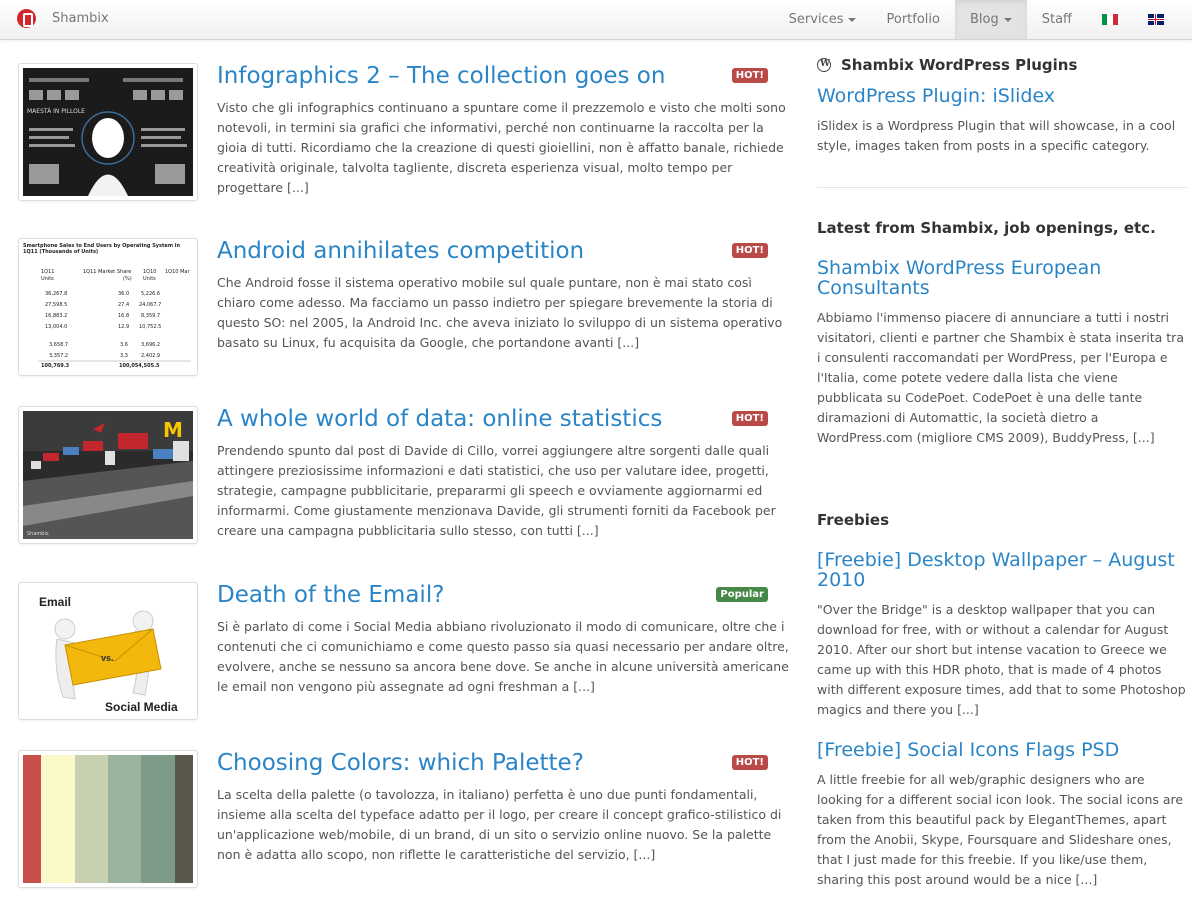  What do you see at coordinates (56, 111) in the screenshot?
I see `thumbnail-caption: MAESTÀ IN PILLOLE` at bounding box center [56, 111].